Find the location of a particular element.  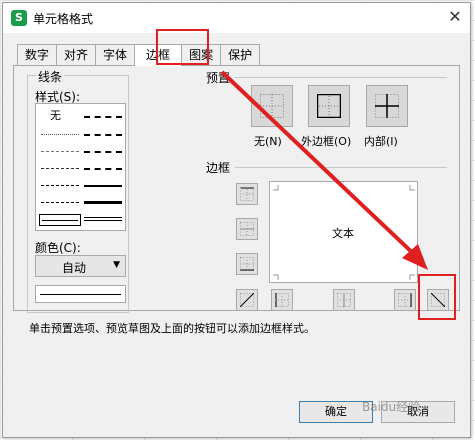

line-style-list: 无 is located at coordinates (80, 167).